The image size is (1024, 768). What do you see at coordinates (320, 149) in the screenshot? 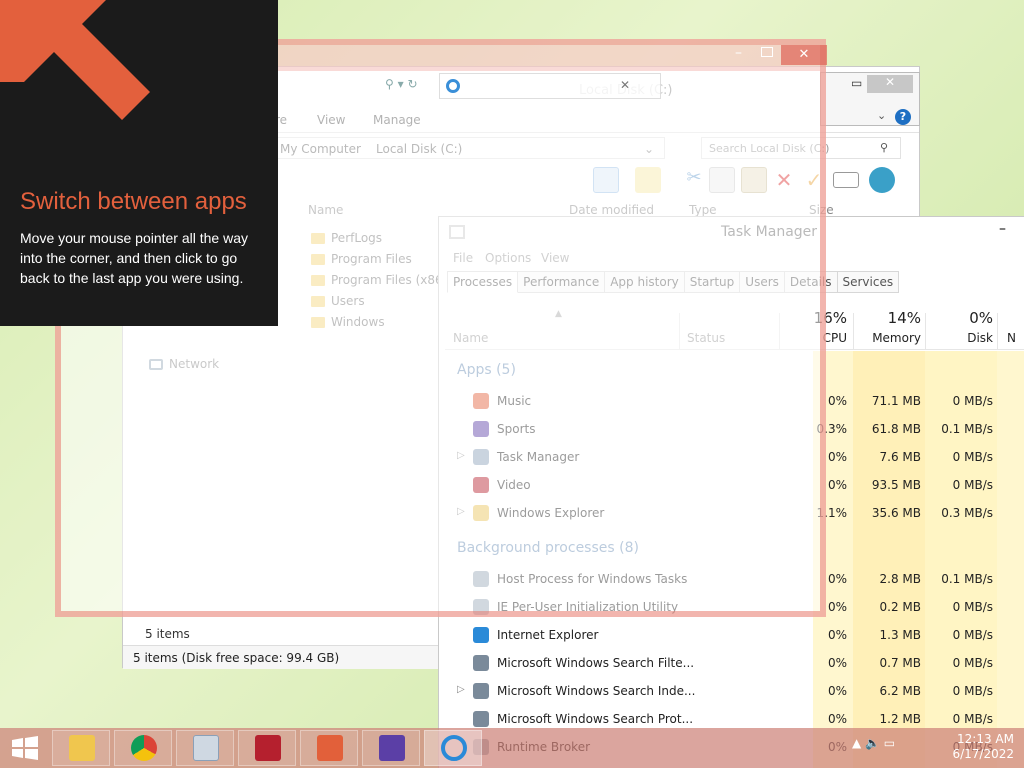
I see `breadcrumb-my-computer: My Computer` at bounding box center [320, 149].